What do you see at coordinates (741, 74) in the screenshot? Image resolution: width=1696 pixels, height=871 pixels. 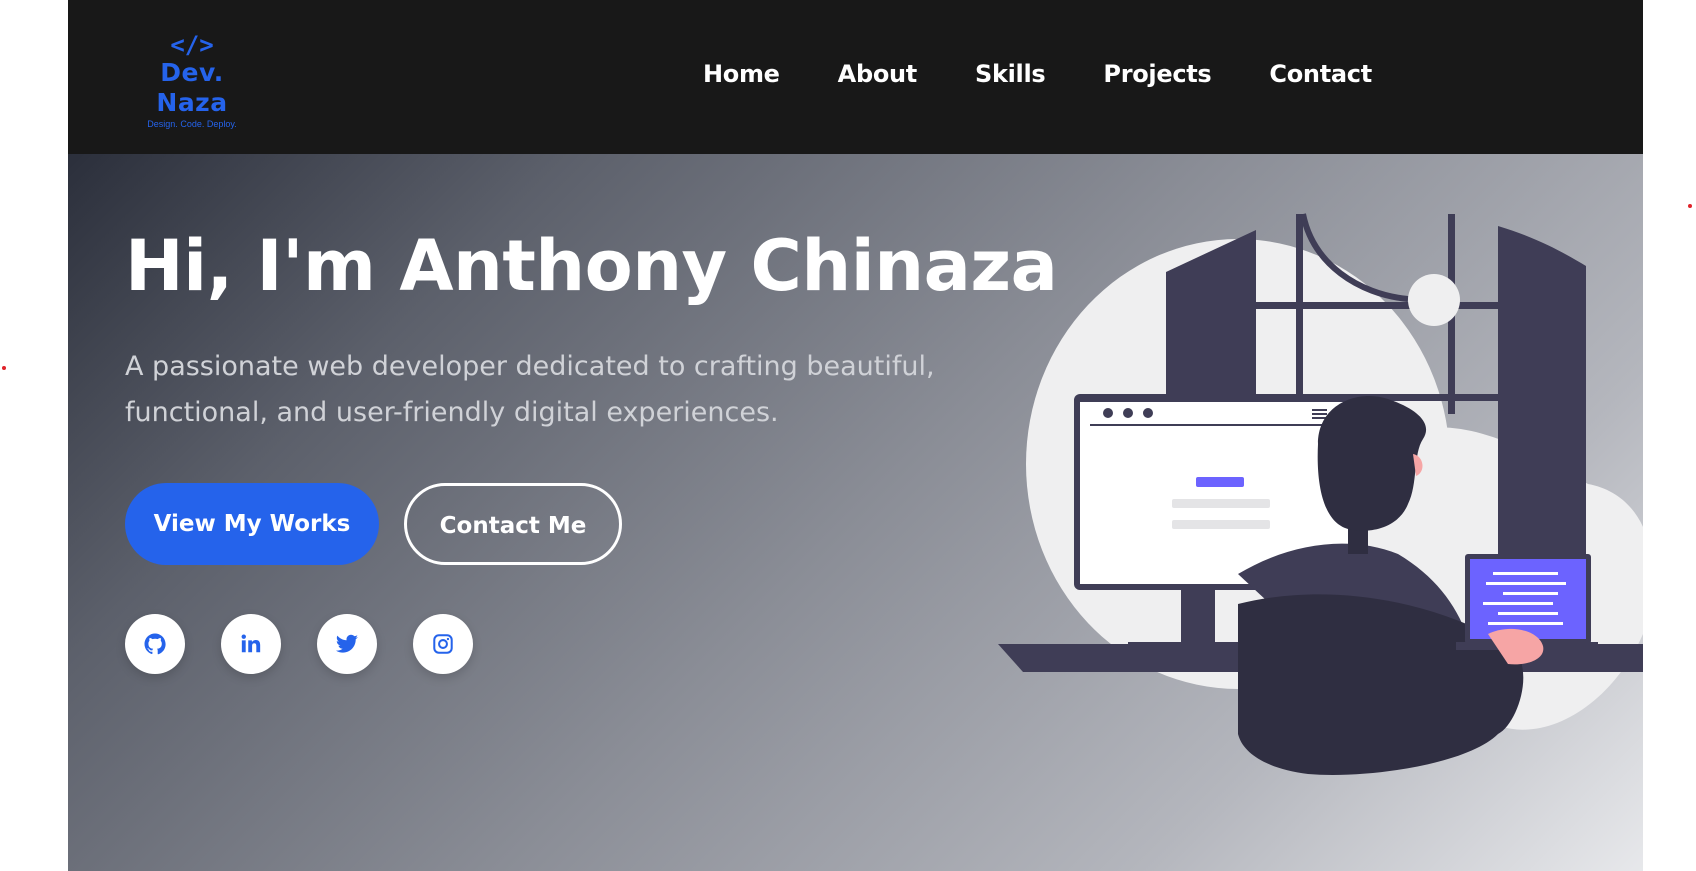 I see `nav-home: Home` at bounding box center [741, 74].